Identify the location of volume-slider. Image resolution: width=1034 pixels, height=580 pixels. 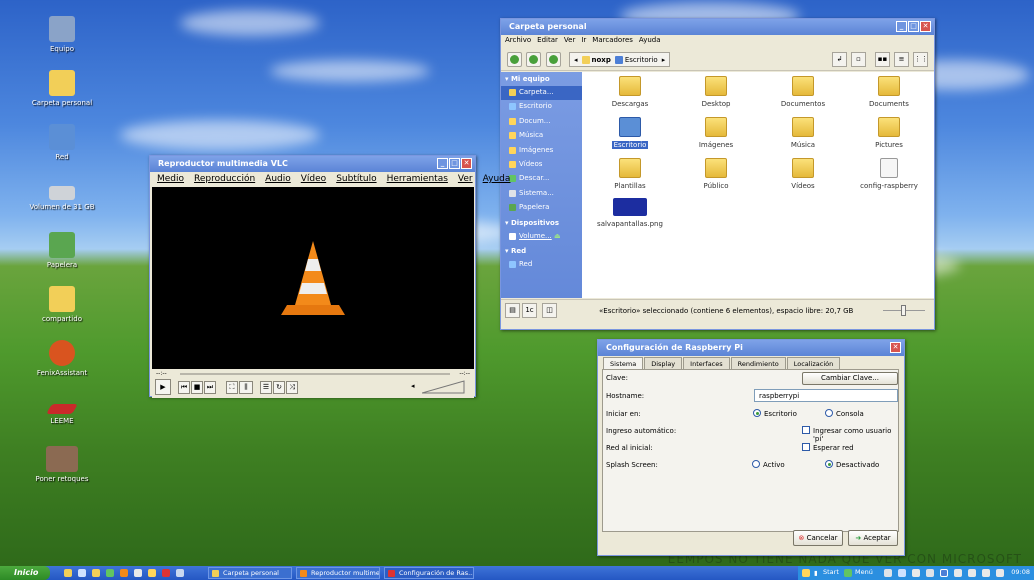
(444, 387).